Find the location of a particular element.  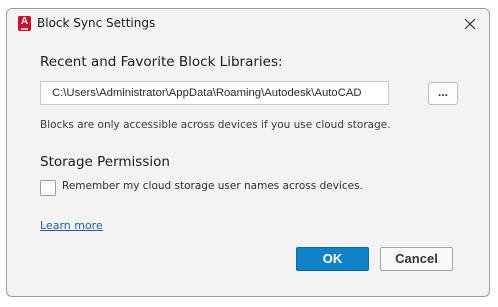

app-icon-letter: A is located at coordinates (24, 21).